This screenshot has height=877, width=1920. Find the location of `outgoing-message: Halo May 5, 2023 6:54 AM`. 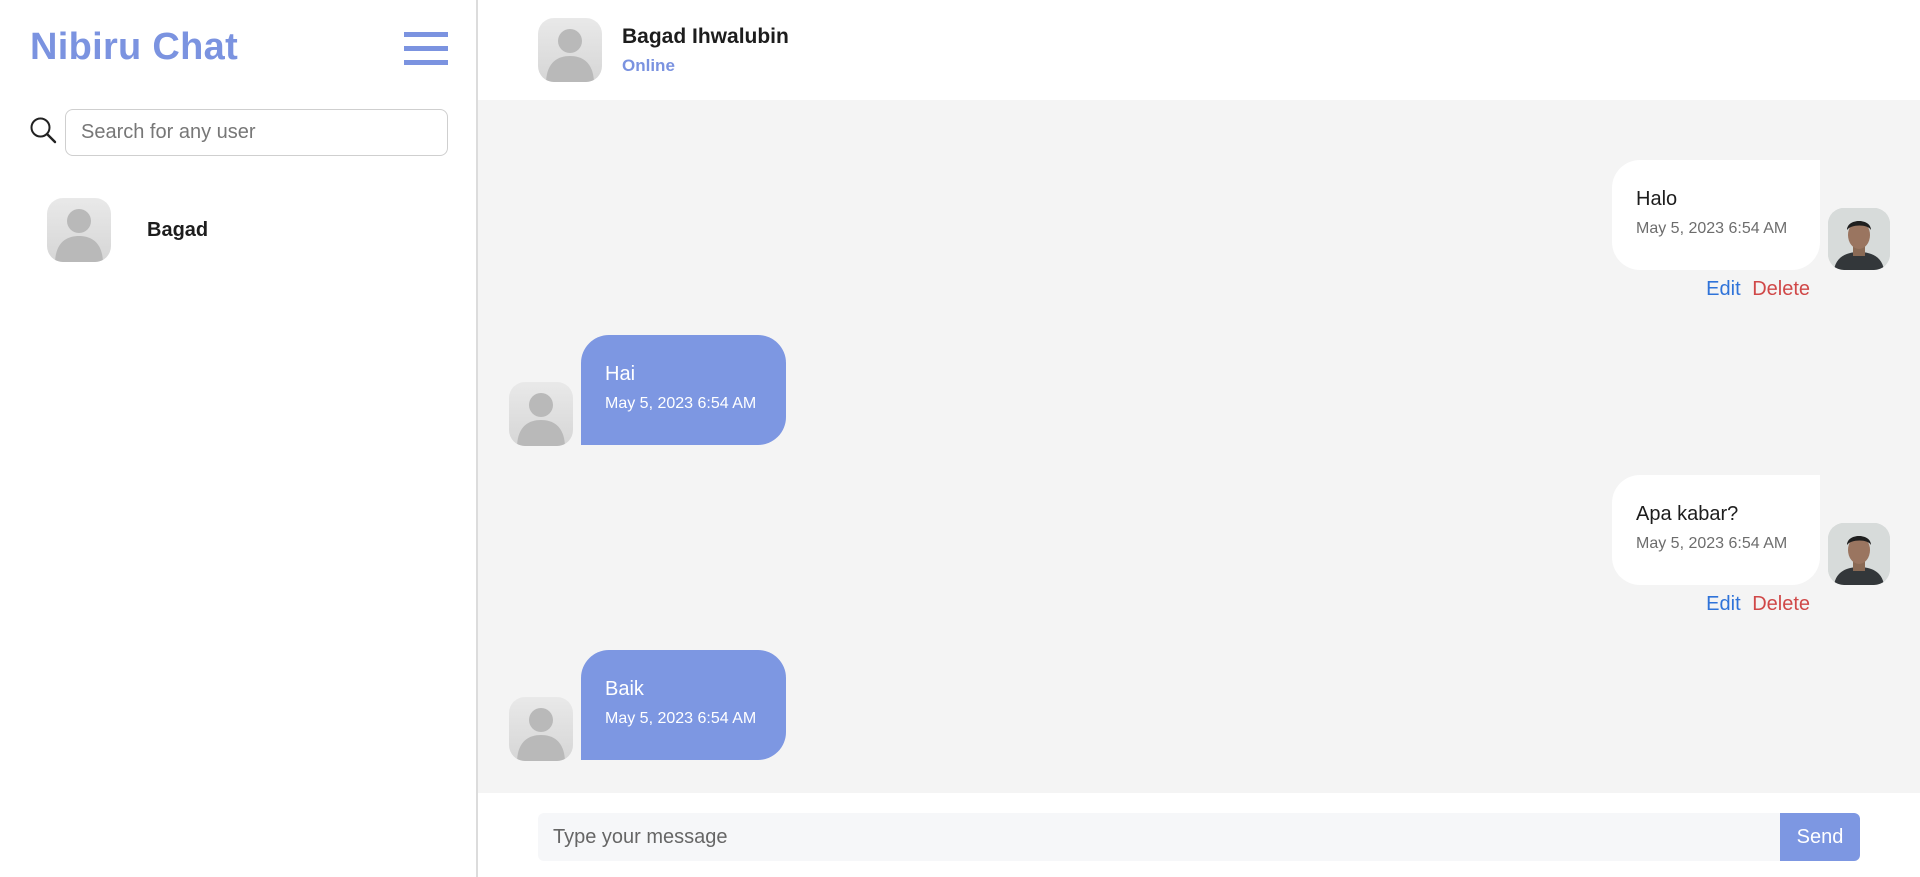

outgoing-message: Halo May 5, 2023 6:54 AM is located at coordinates (1716, 215).